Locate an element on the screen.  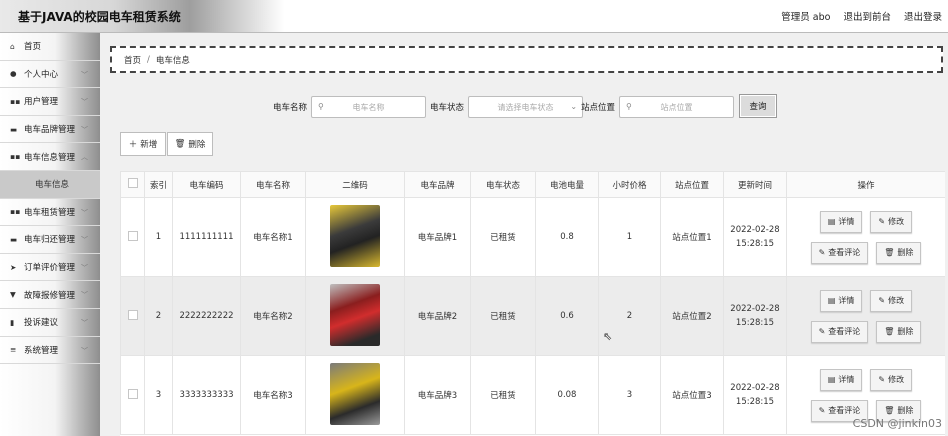
sidebar-item-returns: ▬ 电车归还管理 ﹀ is located at coordinates (50, 240).